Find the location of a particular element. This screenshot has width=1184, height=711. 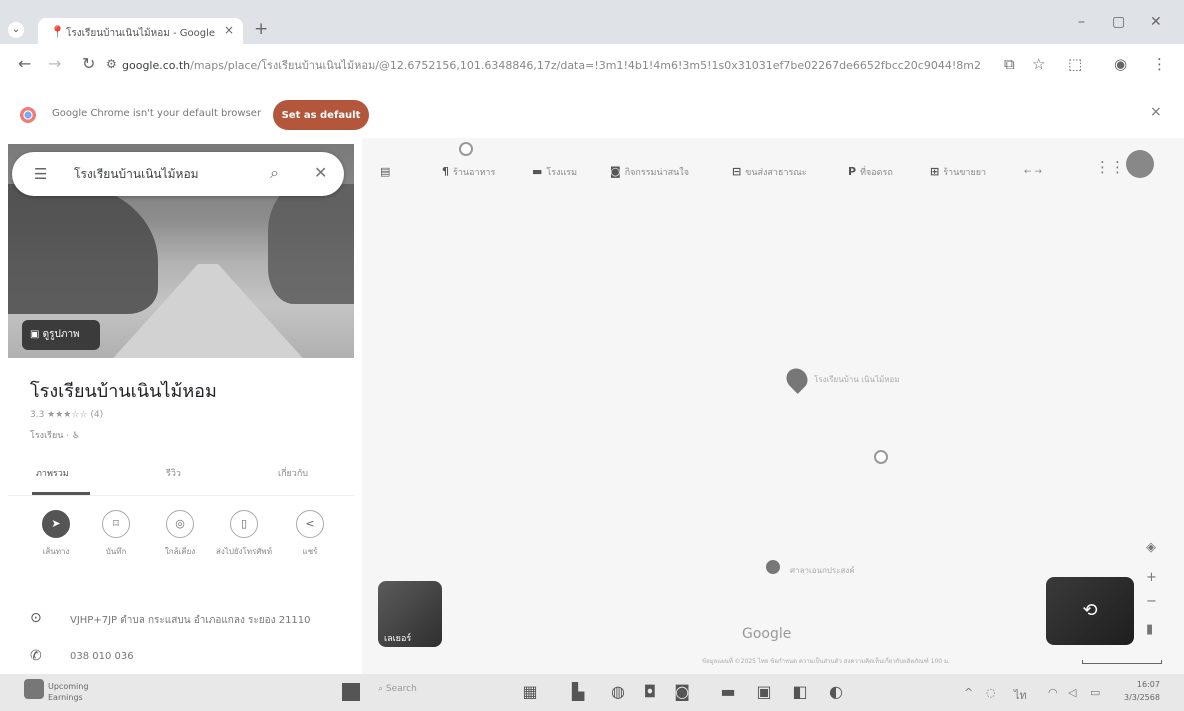

site-info-icon: ⚙ is located at coordinates (111, 64).